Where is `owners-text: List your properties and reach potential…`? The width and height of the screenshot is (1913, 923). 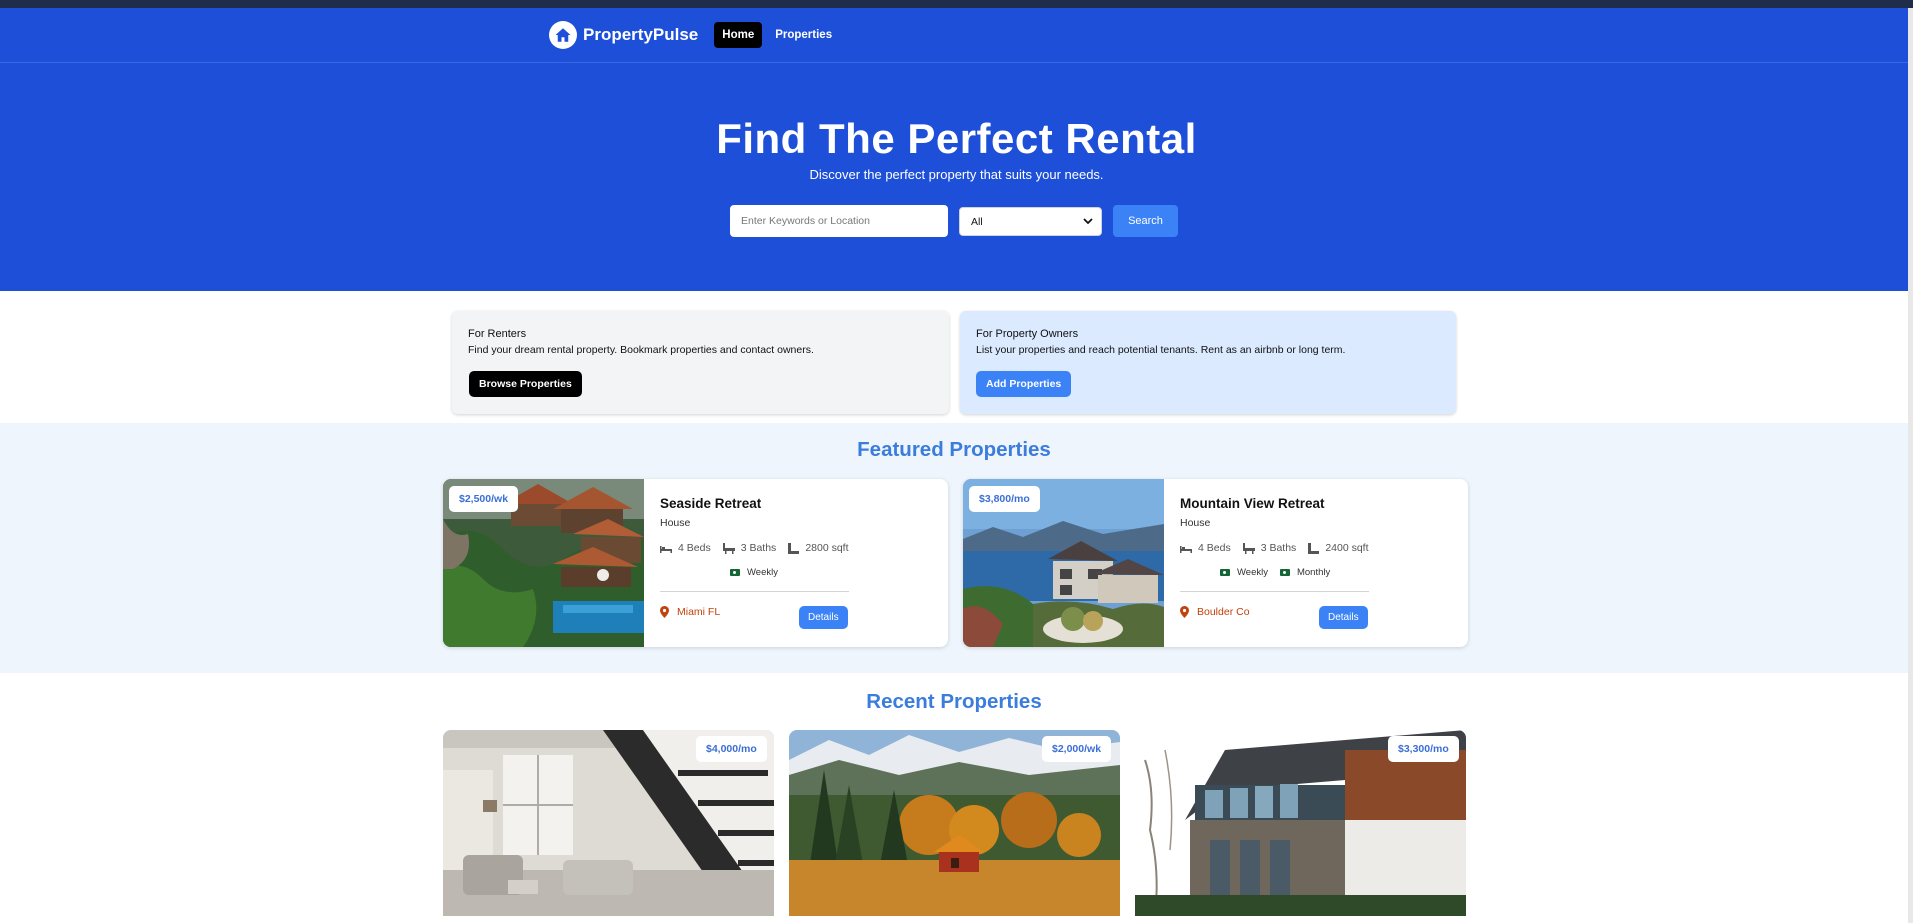
owners-text: List your properties and reach potential… is located at coordinates (1161, 350).